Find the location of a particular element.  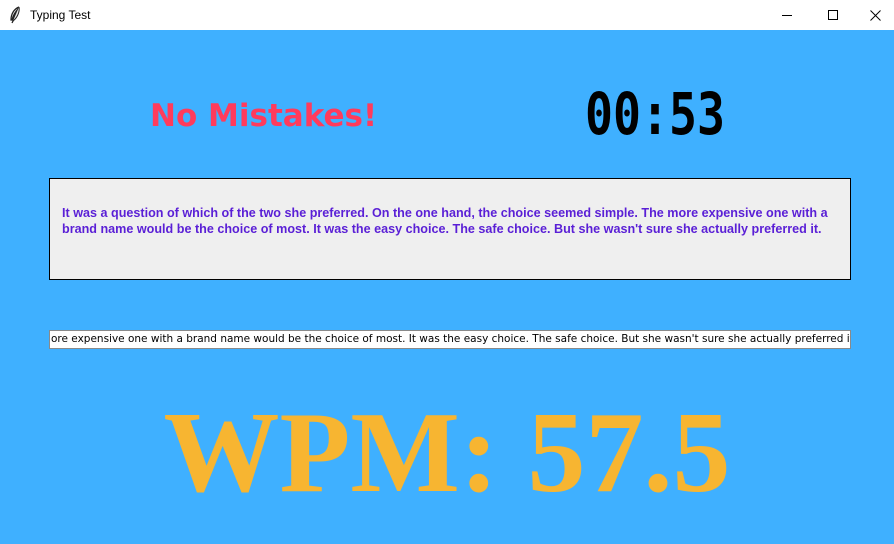

timer-text: 00:53 is located at coordinates (655, 112).